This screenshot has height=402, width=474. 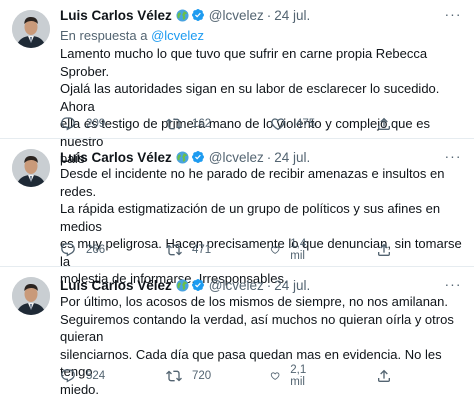 I want to click on like-button: 1,4 mil, so click(x=291, y=250).